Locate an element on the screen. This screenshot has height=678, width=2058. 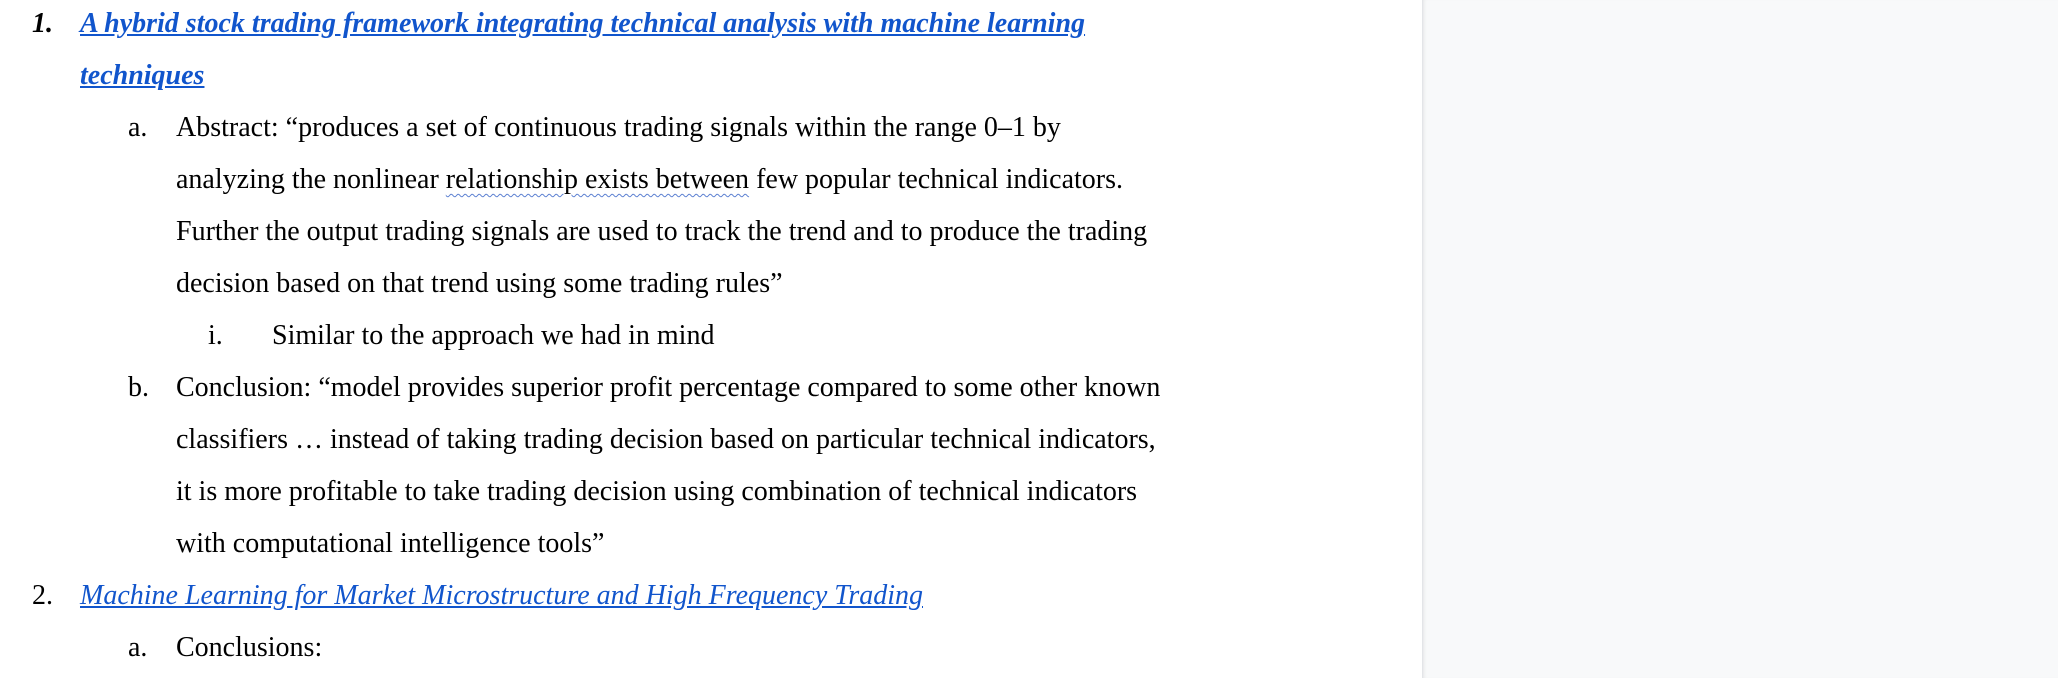
list-number-1: 1. is located at coordinates (42, 23).